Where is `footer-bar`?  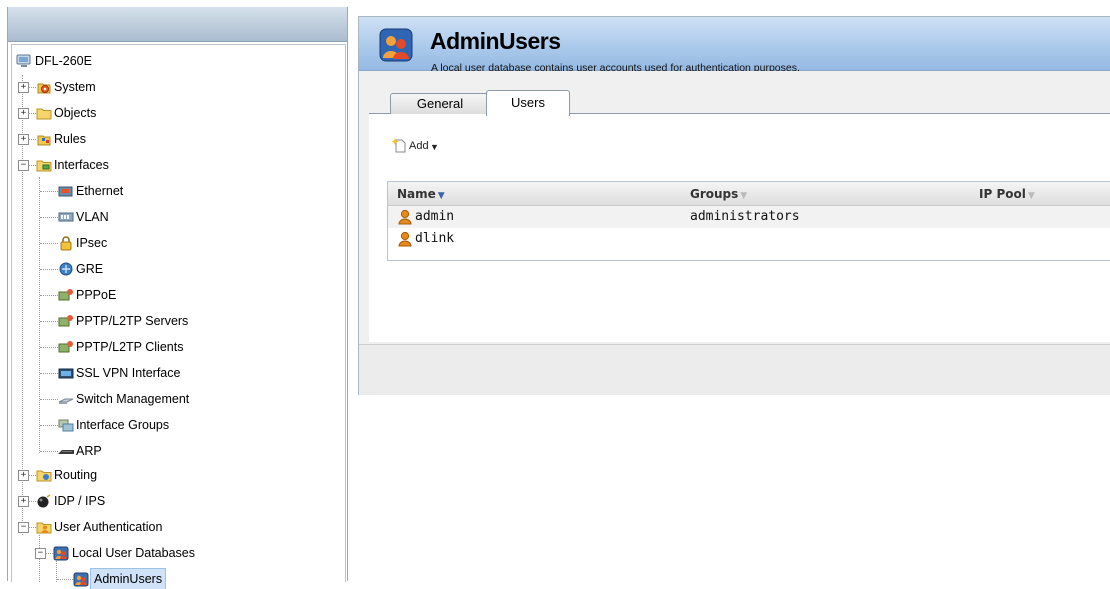 footer-bar is located at coordinates (734, 369).